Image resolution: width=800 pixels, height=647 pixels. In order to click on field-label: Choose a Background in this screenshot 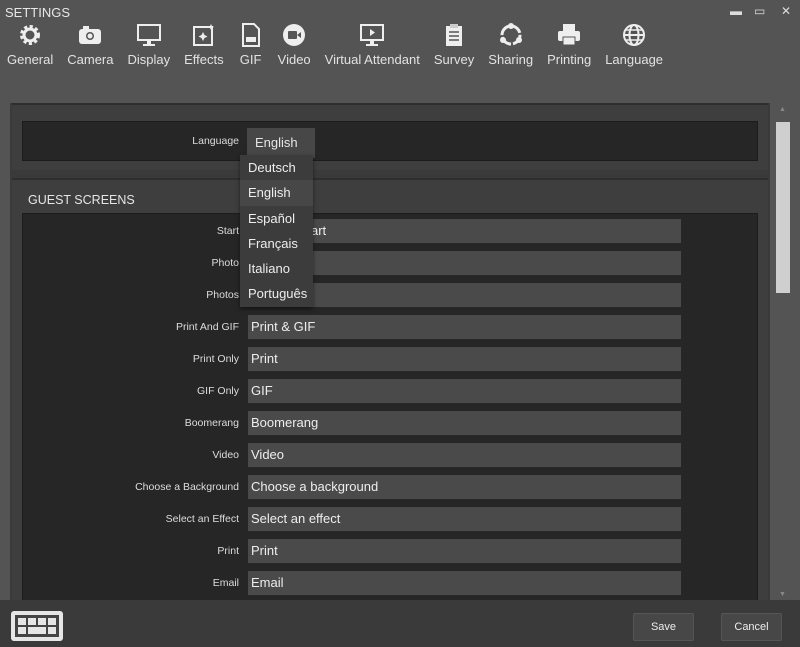, I will do `click(187, 487)`.